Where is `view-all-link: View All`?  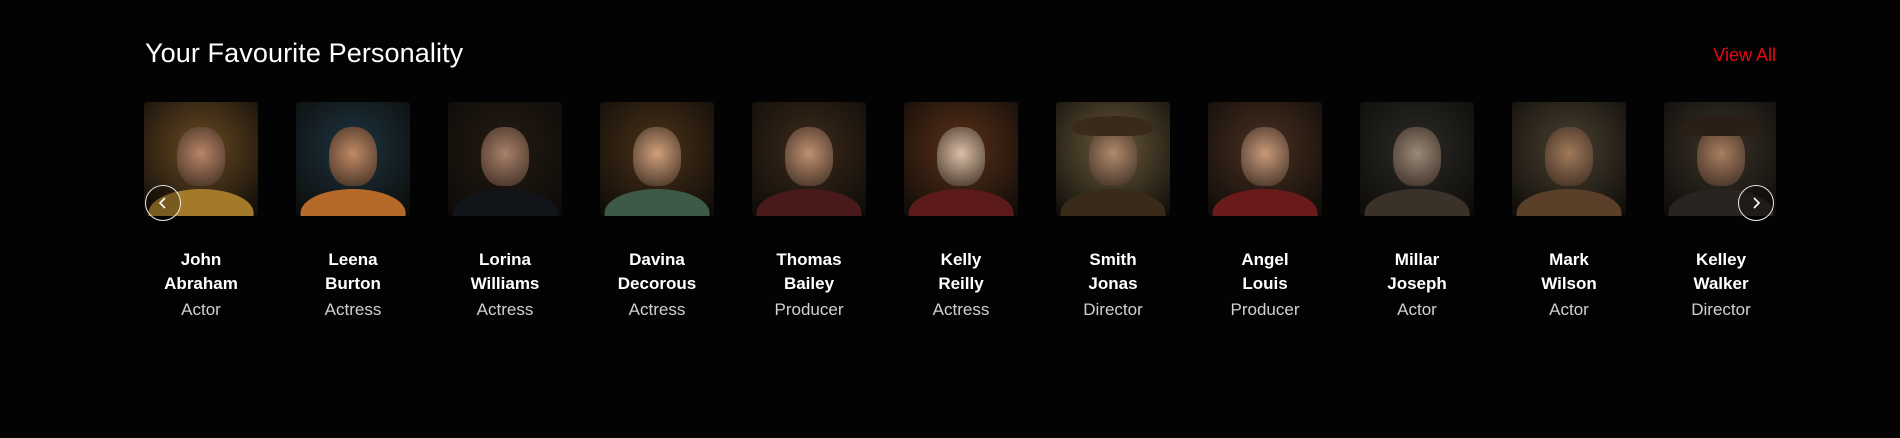
view-all-link: View All is located at coordinates (1744, 55).